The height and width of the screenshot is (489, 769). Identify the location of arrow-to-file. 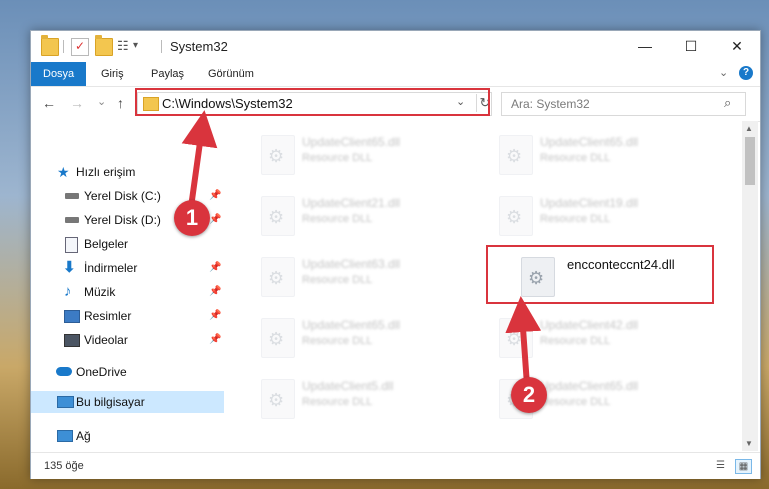
(523, 342).